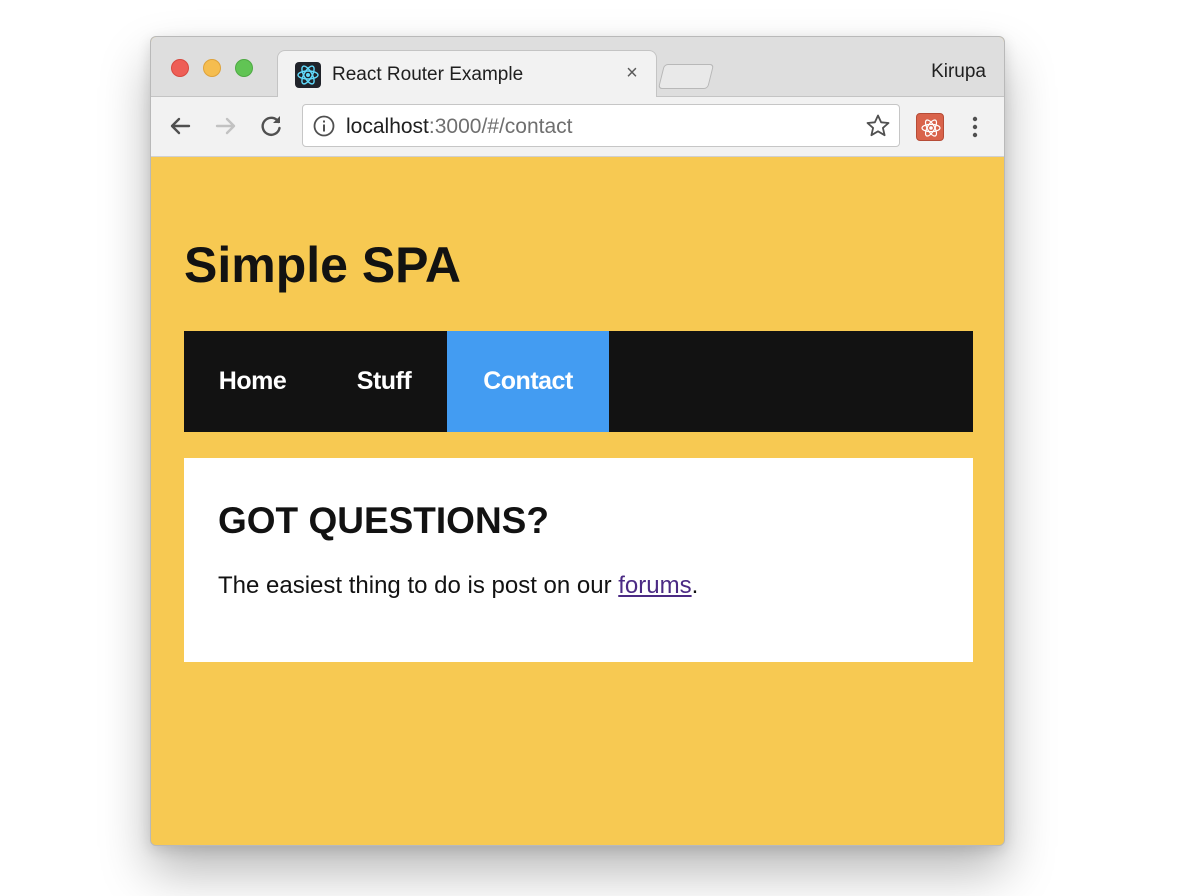 This screenshot has width=1200, height=896. Describe the element at coordinates (418, 585) in the screenshot. I see `card-text-before: The easiest thing to do is post on our` at that location.